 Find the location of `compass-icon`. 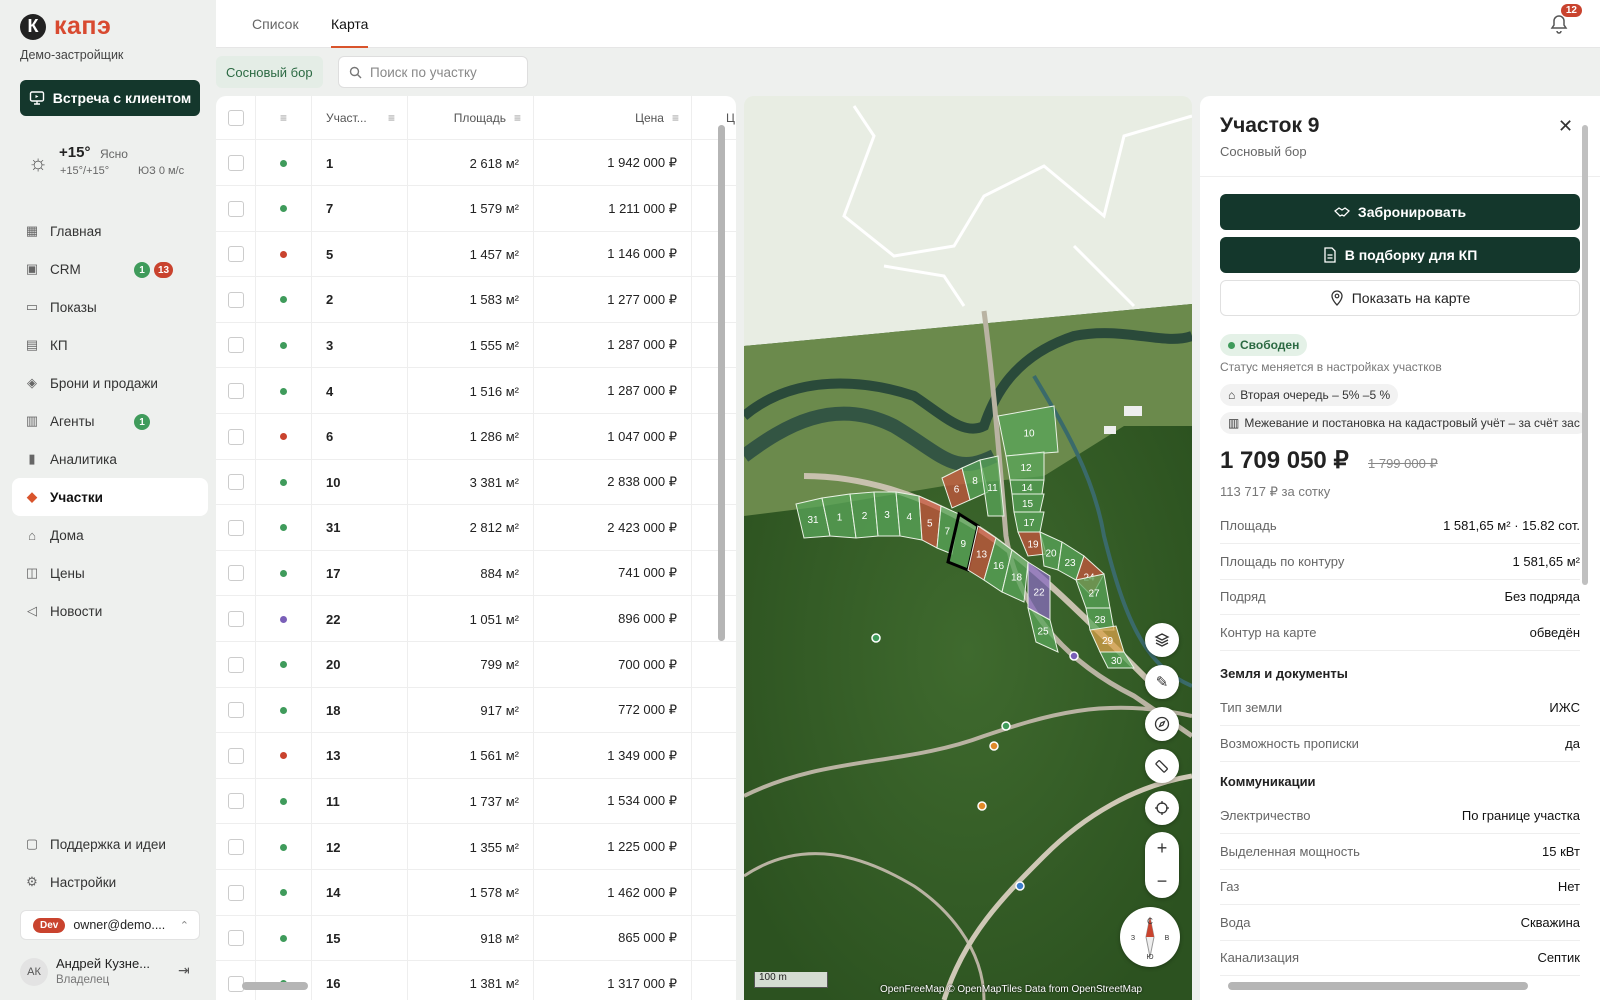

compass-icon is located at coordinates (1162, 724).